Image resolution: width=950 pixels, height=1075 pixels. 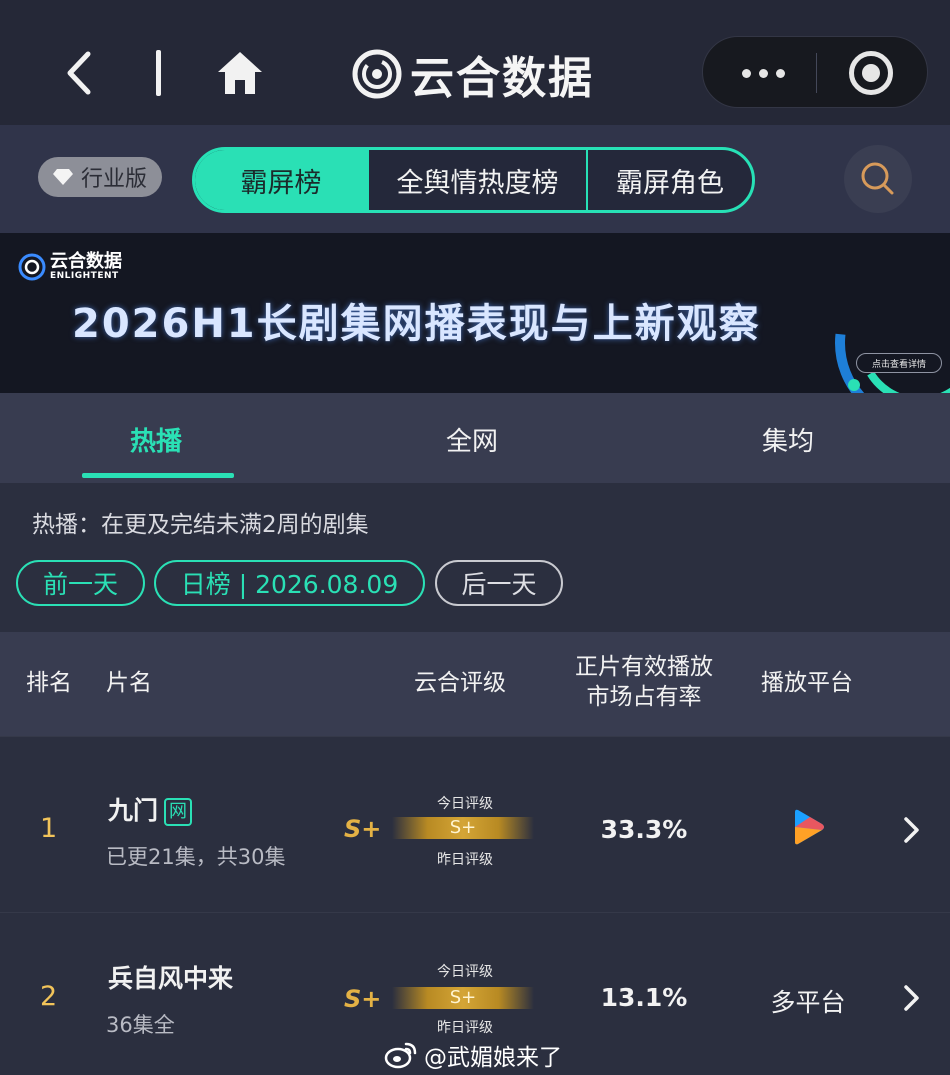 What do you see at coordinates (113, 179) in the screenshot?
I see `edition-label: 行业版` at bounding box center [113, 179].